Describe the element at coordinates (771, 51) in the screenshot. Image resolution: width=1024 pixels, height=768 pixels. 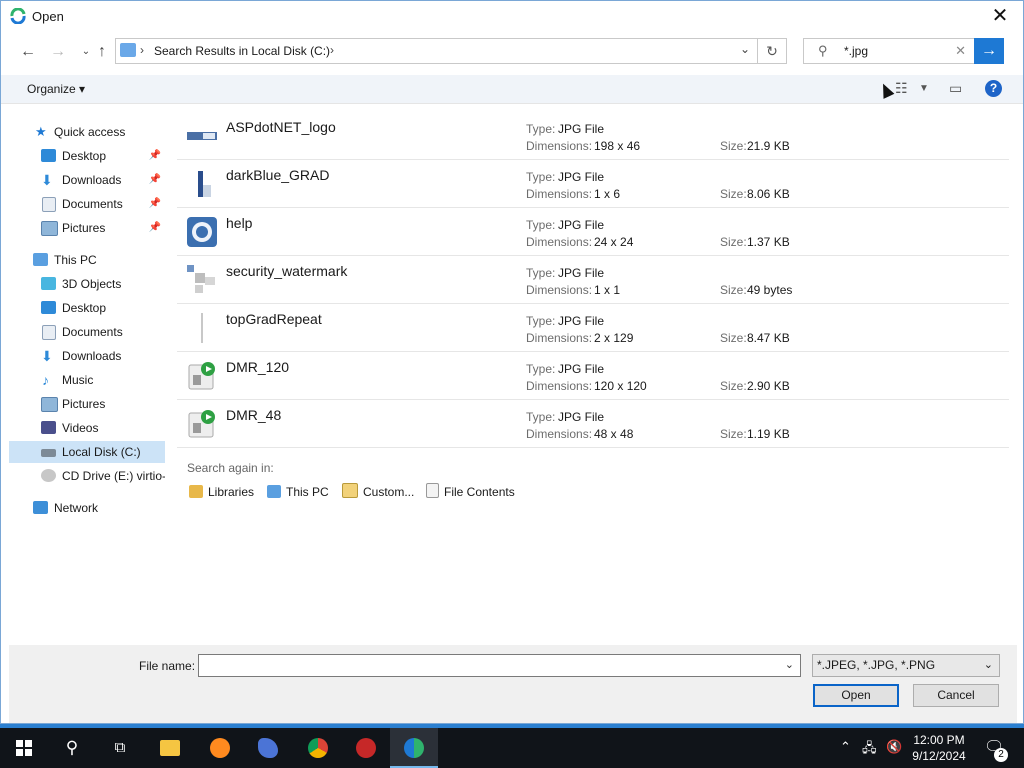
I see `refresh-icon: ↻` at that location.